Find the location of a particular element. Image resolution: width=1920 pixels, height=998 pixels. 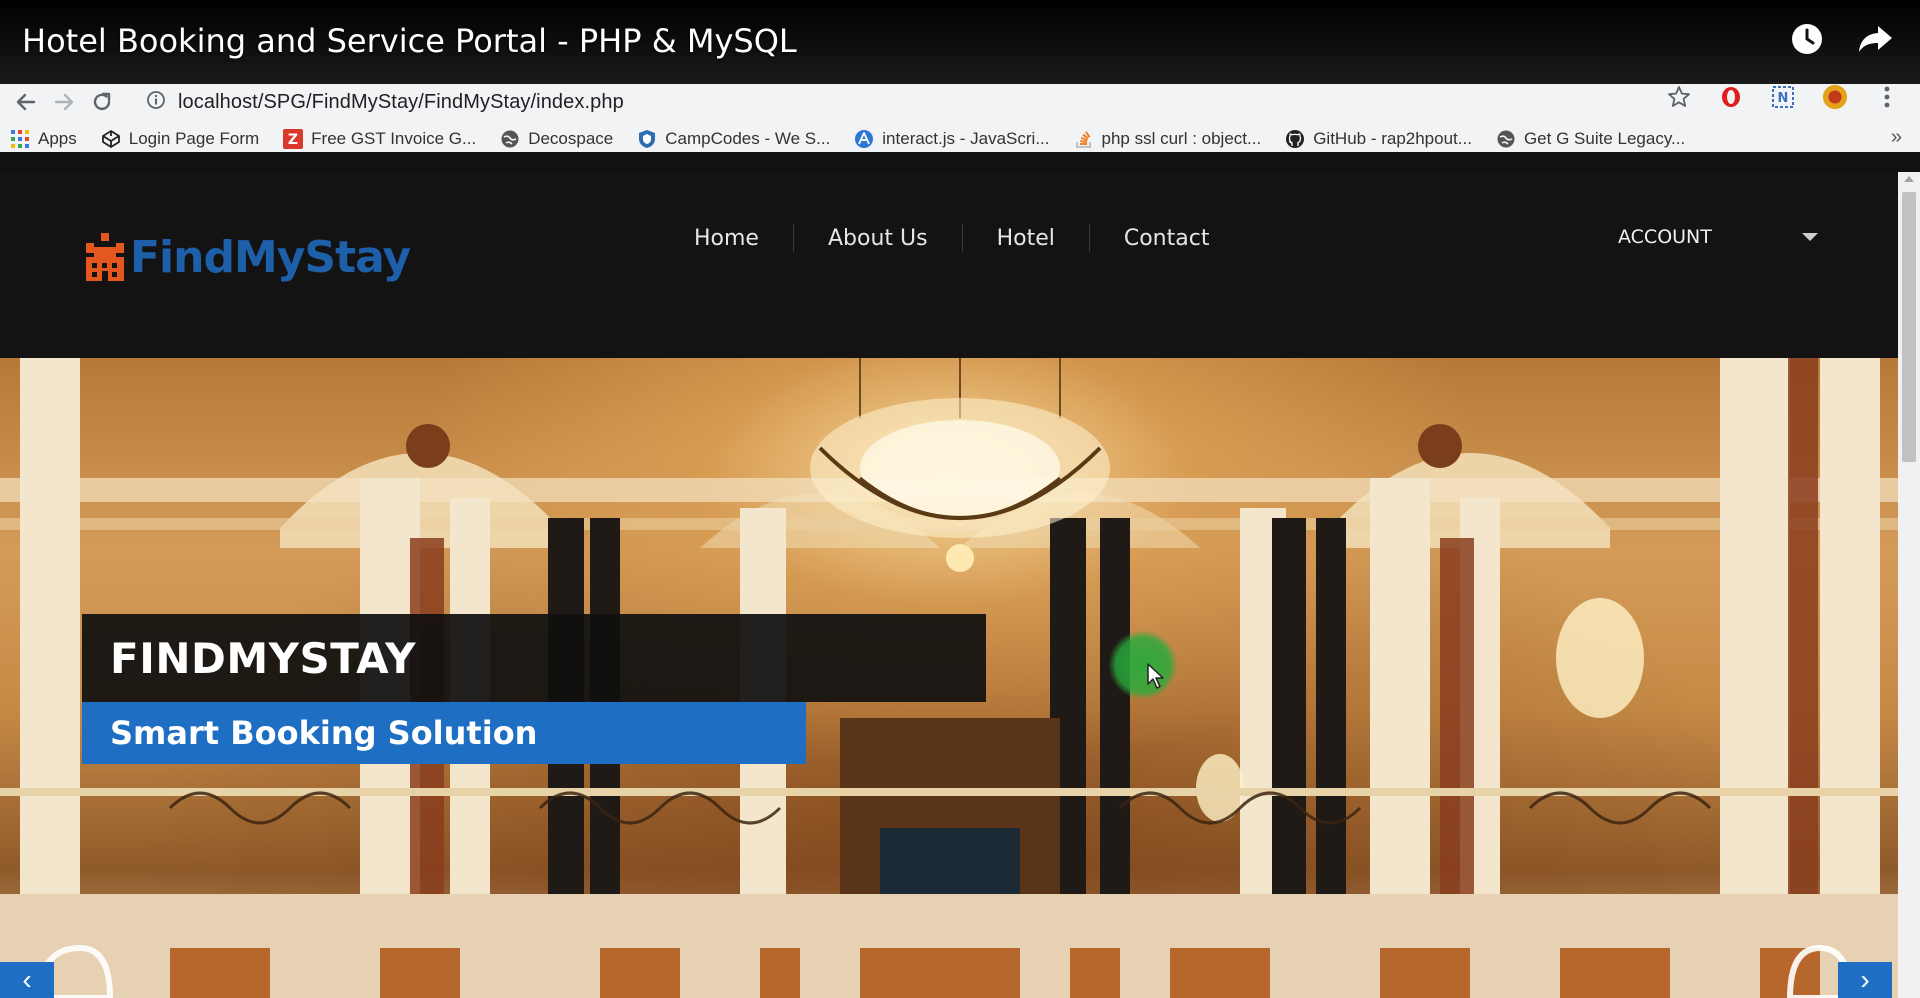

hotel-building-icon is located at coordinates (105, 256).